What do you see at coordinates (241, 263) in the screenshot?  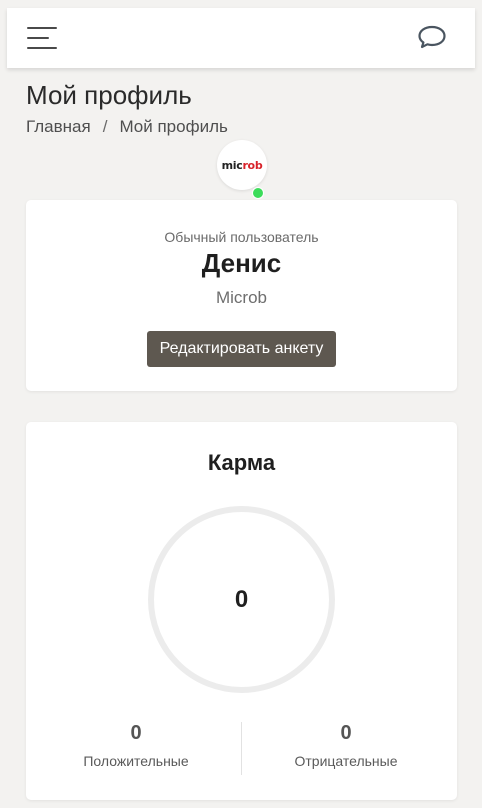 I see `user-name: Денис` at bounding box center [241, 263].